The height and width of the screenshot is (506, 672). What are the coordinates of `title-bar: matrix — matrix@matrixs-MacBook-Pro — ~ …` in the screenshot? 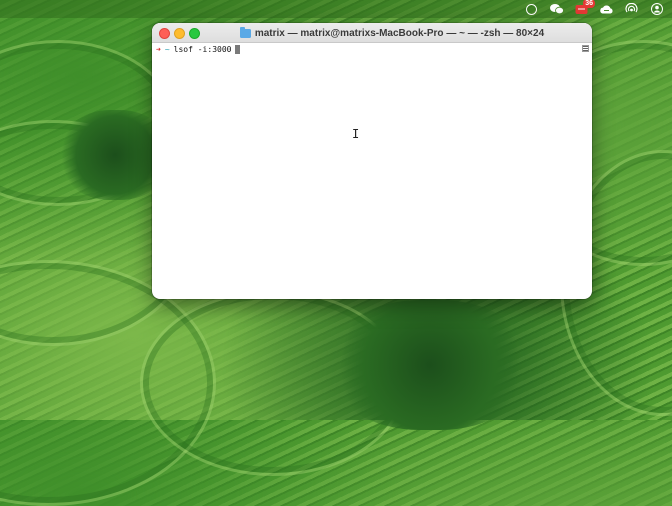 It's located at (372, 33).